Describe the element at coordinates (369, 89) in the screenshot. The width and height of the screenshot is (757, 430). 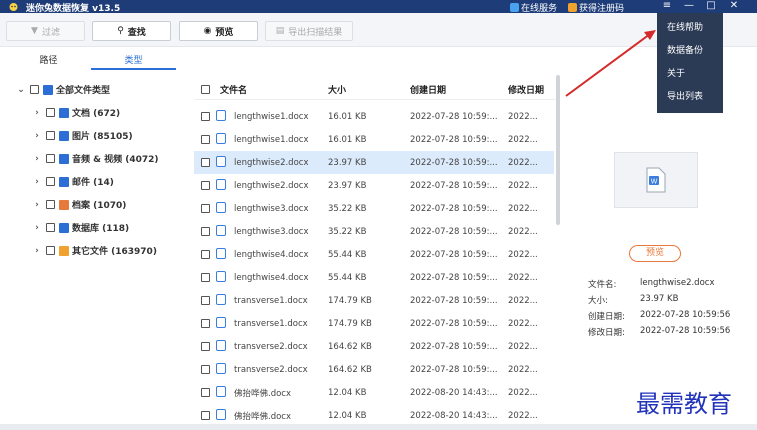
I see `column-header-size: 大小` at that location.